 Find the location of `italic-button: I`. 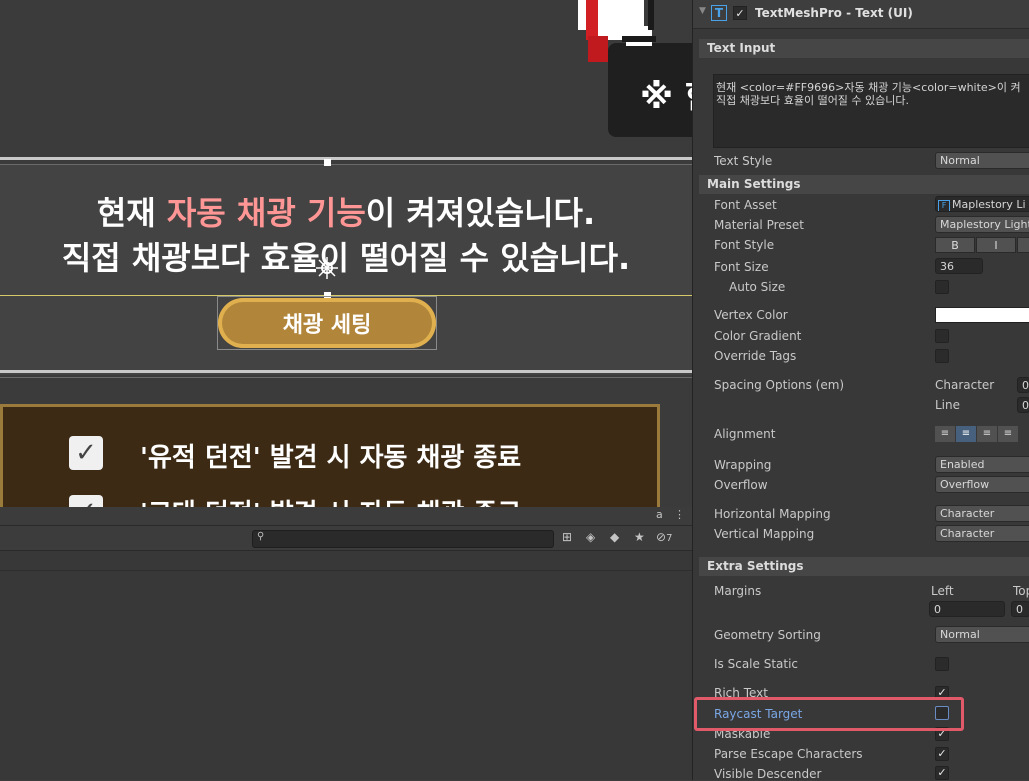

italic-button: I is located at coordinates (996, 245).